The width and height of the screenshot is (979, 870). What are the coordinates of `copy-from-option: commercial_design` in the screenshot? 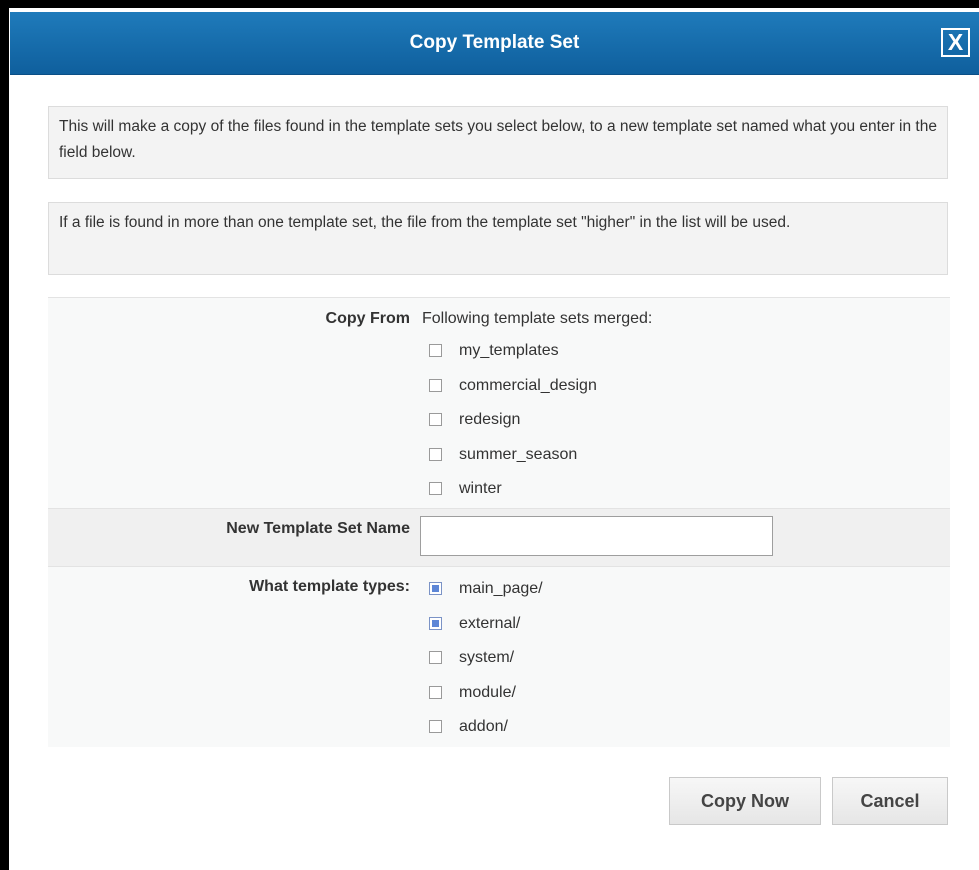 It's located at (513, 393).